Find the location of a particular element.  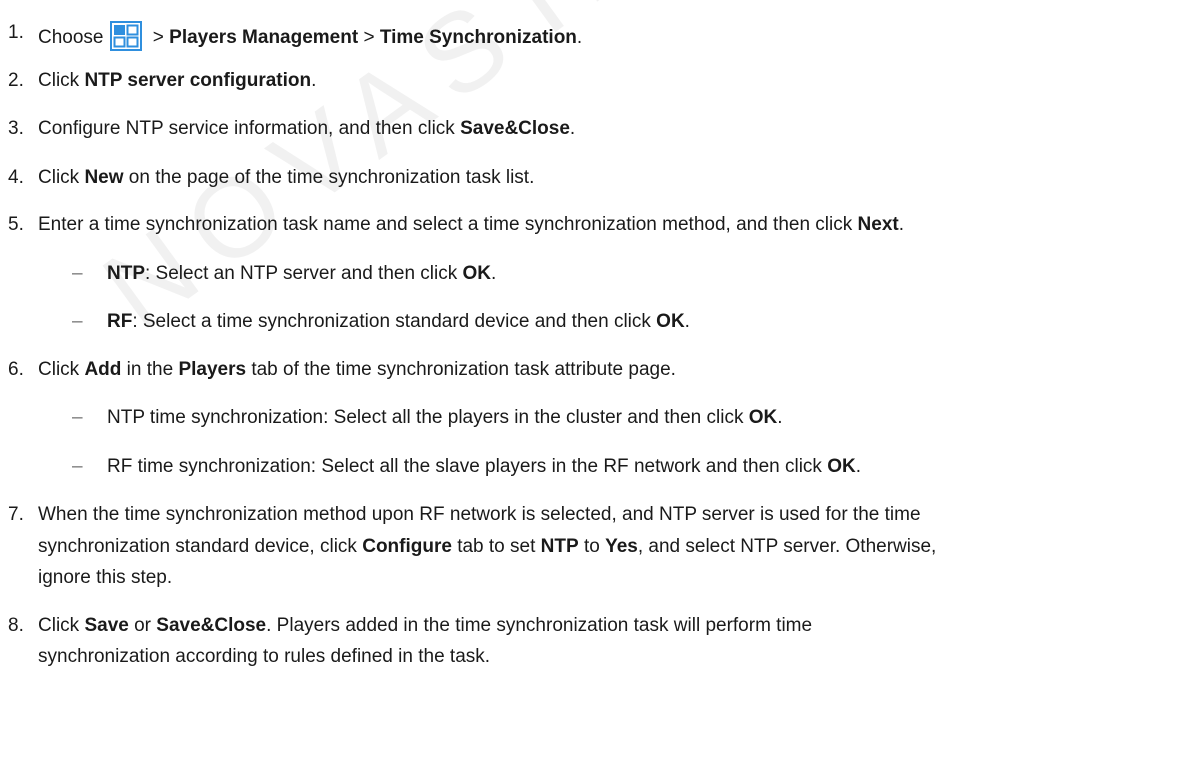

ui-term: Yes is located at coordinates (621, 546).